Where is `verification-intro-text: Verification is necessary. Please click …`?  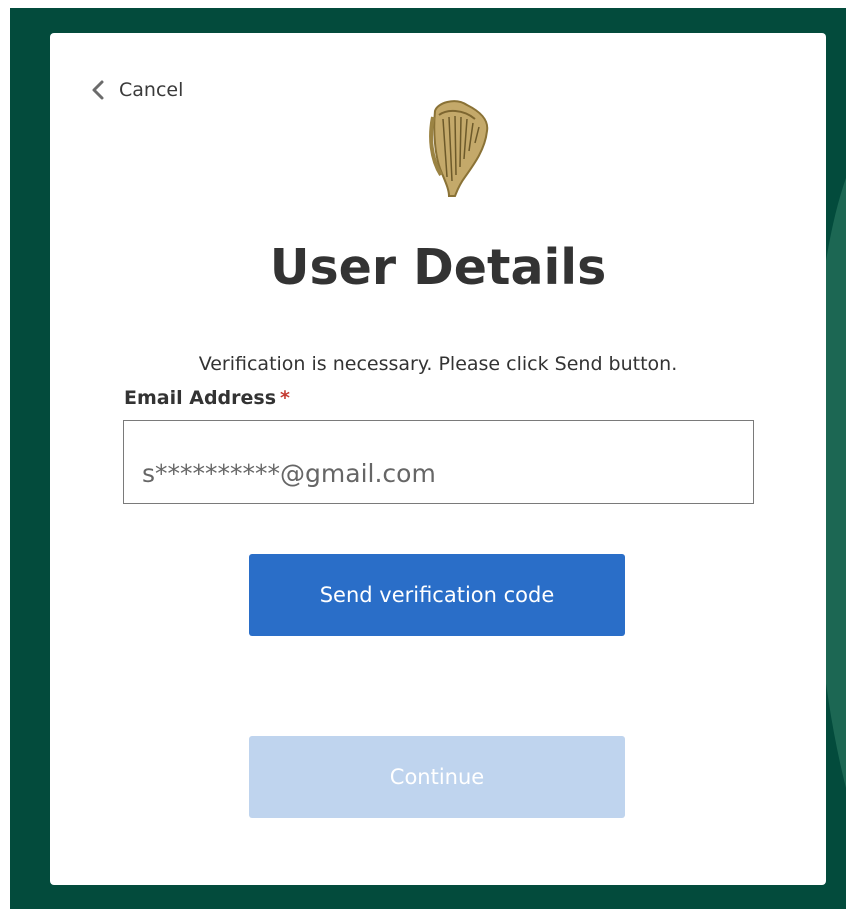
verification-intro-text: Verification is necessary. Please click … is located at coordinates (438, 364).